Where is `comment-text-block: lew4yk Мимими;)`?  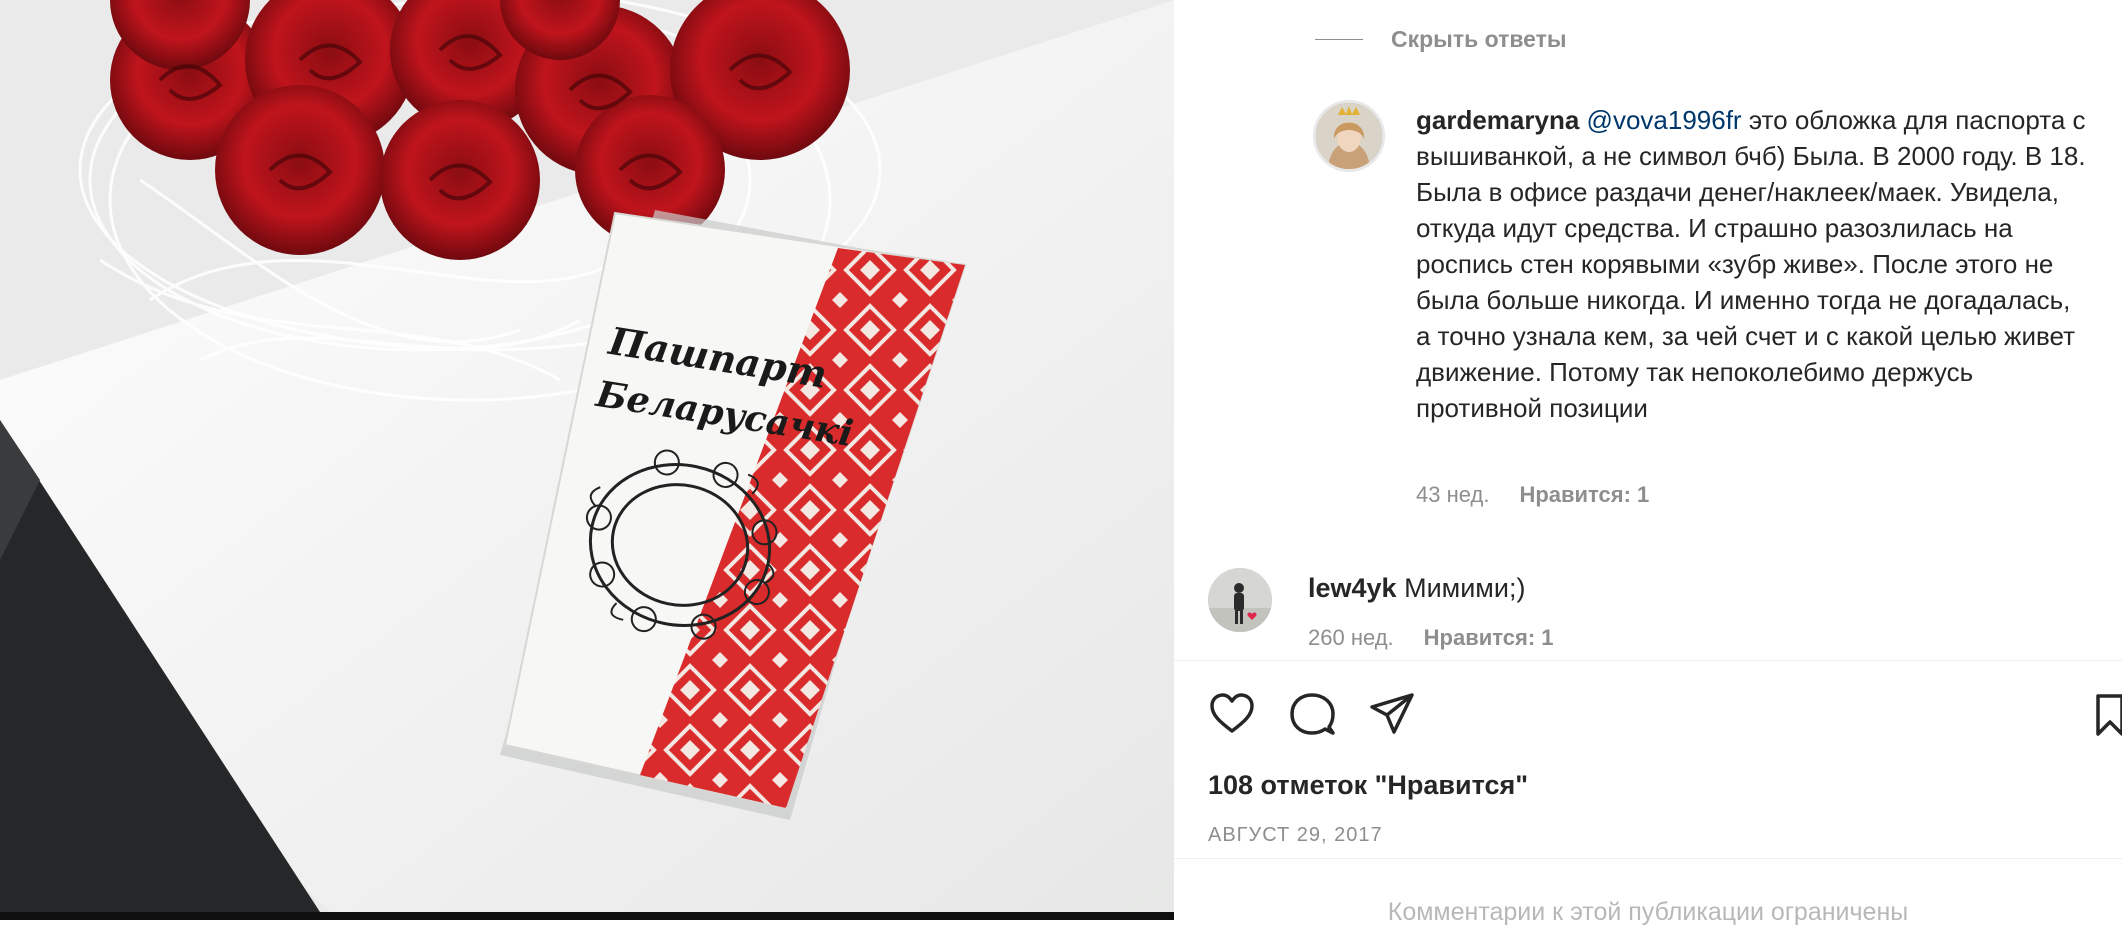 comment-text-block: lew4yk Мимими;) is located at coordinates (1416, 588).